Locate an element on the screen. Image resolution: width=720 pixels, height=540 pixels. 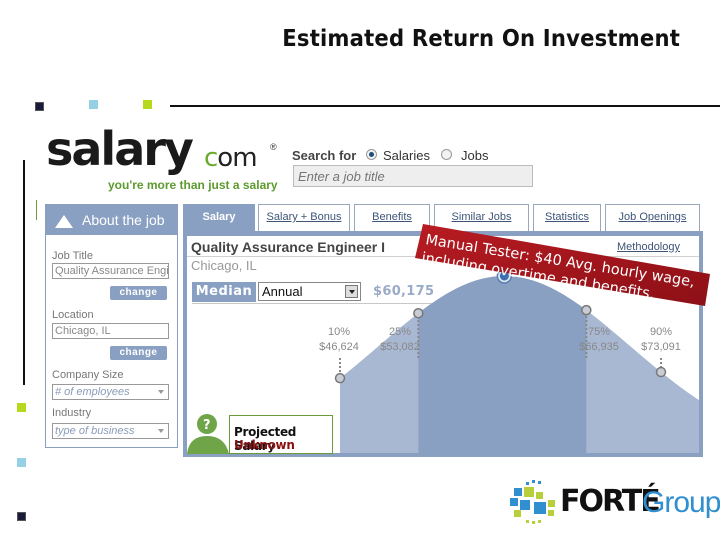
registered-mark: ® is located at coordinates (273, 147).